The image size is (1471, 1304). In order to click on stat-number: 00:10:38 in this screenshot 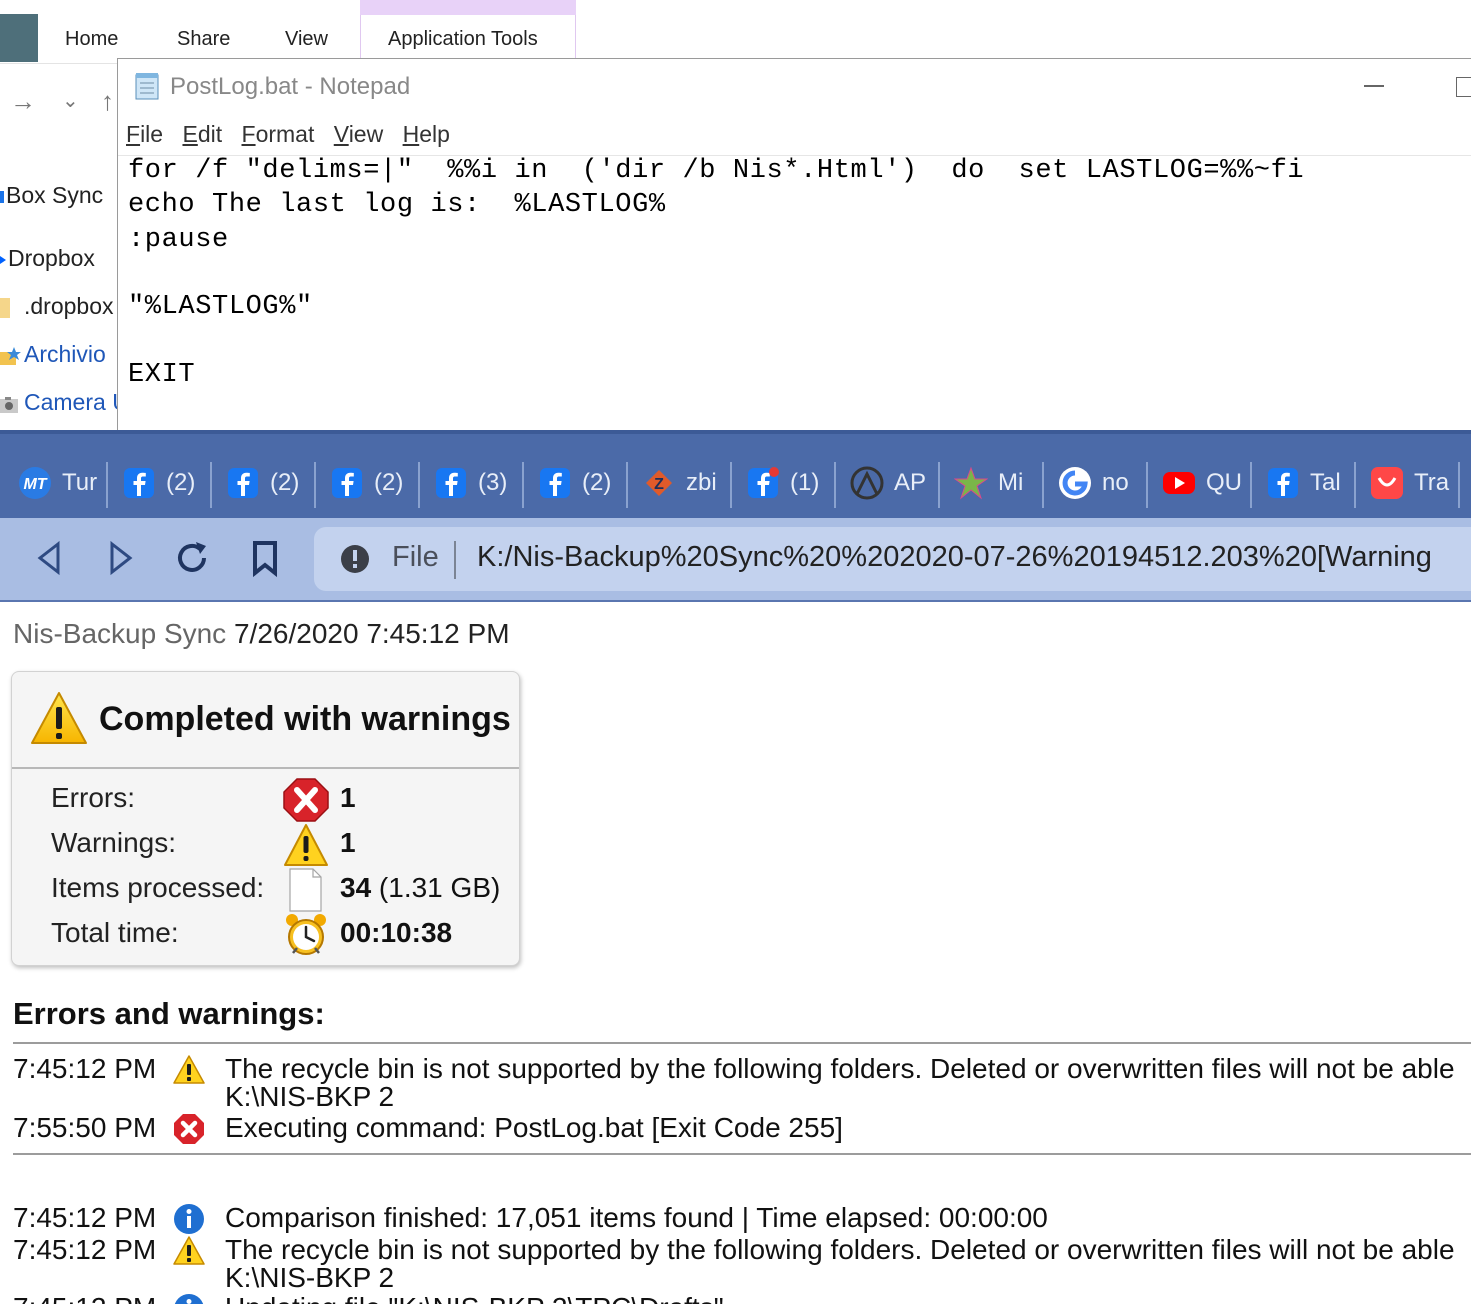, I will do `click(396, 932)`.